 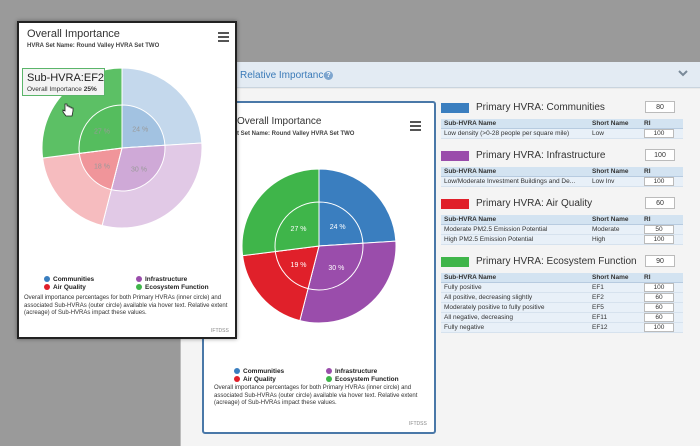 I want to click on table-row: All negative, decreasing EF11 60, so click(x=562, y=317).